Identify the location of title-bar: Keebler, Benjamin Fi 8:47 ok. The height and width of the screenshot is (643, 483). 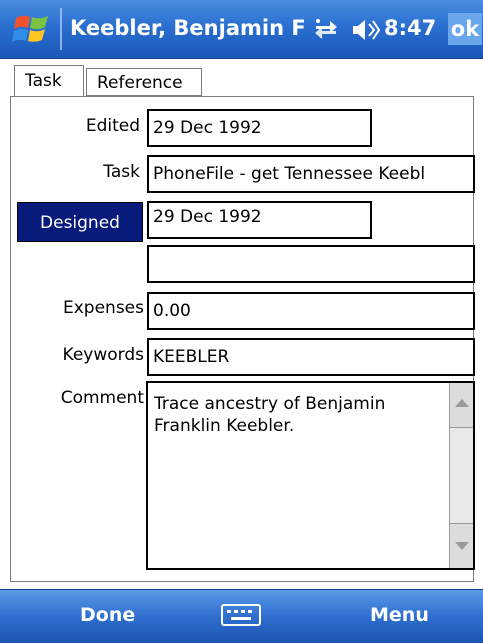
(241, 29).